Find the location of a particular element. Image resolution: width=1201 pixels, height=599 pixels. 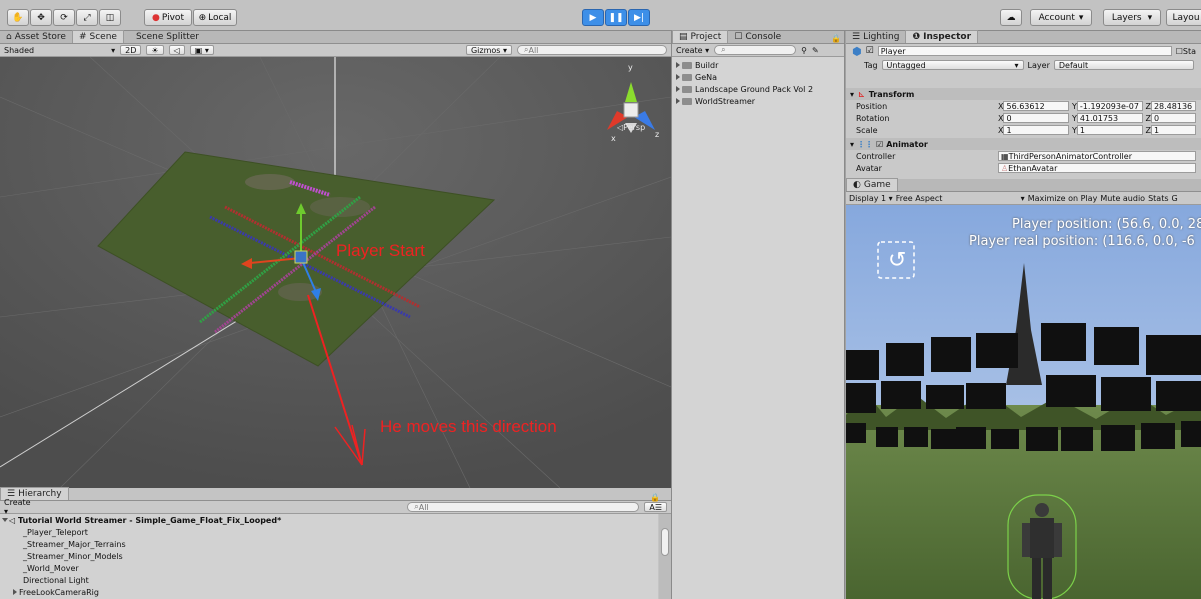

collab-button: ☁ is located at coordinates (1011, 17).